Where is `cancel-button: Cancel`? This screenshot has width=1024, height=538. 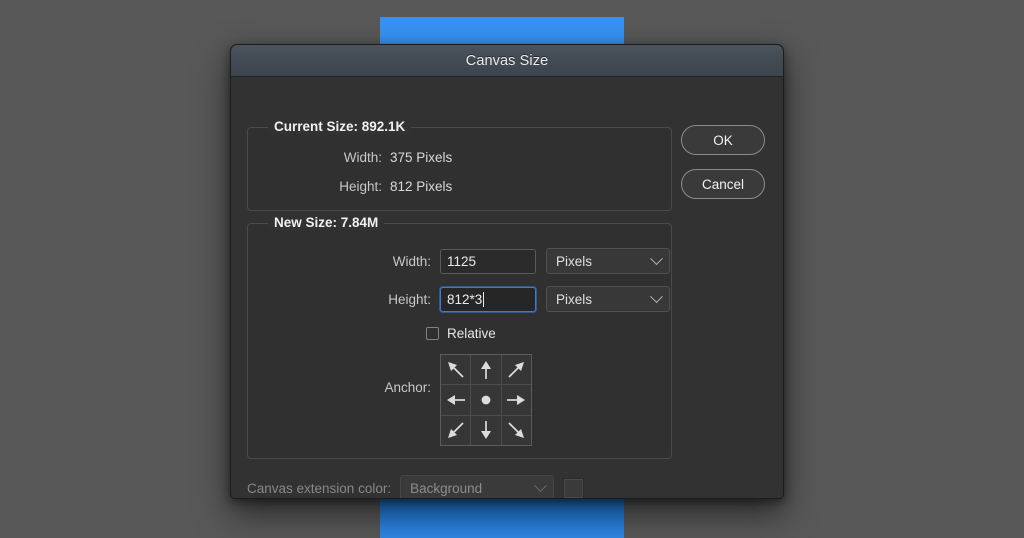 cancel-button: Cancel is located at coordinates (723, 184).